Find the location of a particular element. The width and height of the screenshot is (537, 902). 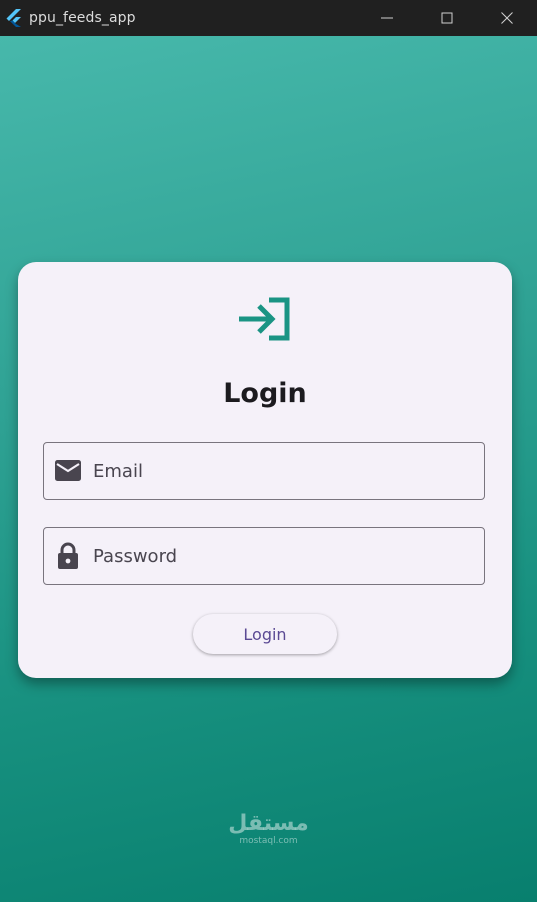

maximize-icon is located at coordinates (447, 18).